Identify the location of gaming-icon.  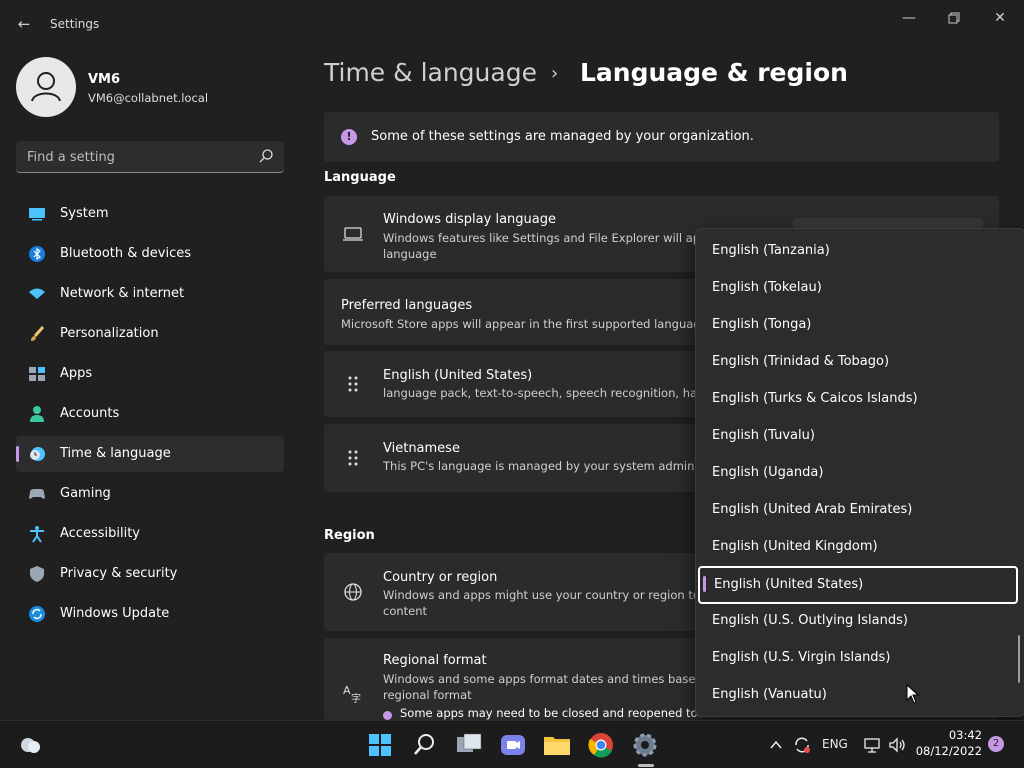
(37, 494).